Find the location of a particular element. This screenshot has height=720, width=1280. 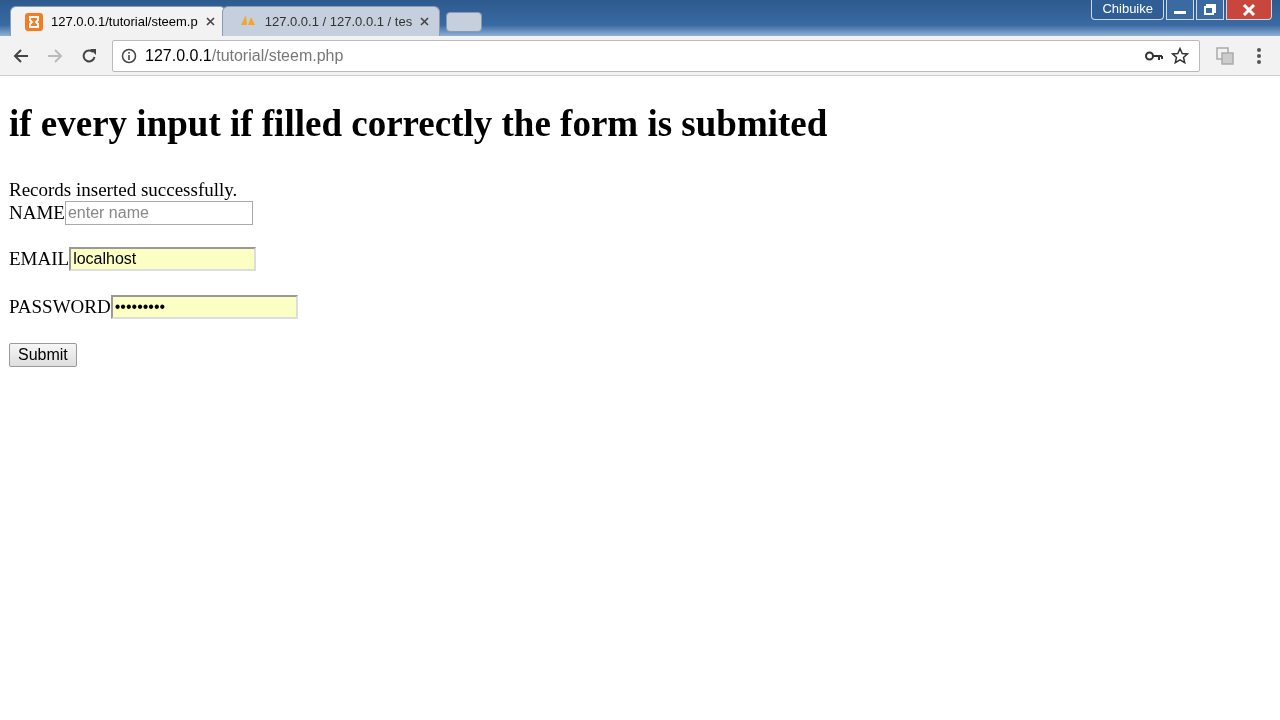

page-heading: if every input if filled correctly the form is submited is located at coordinates (419, 123).